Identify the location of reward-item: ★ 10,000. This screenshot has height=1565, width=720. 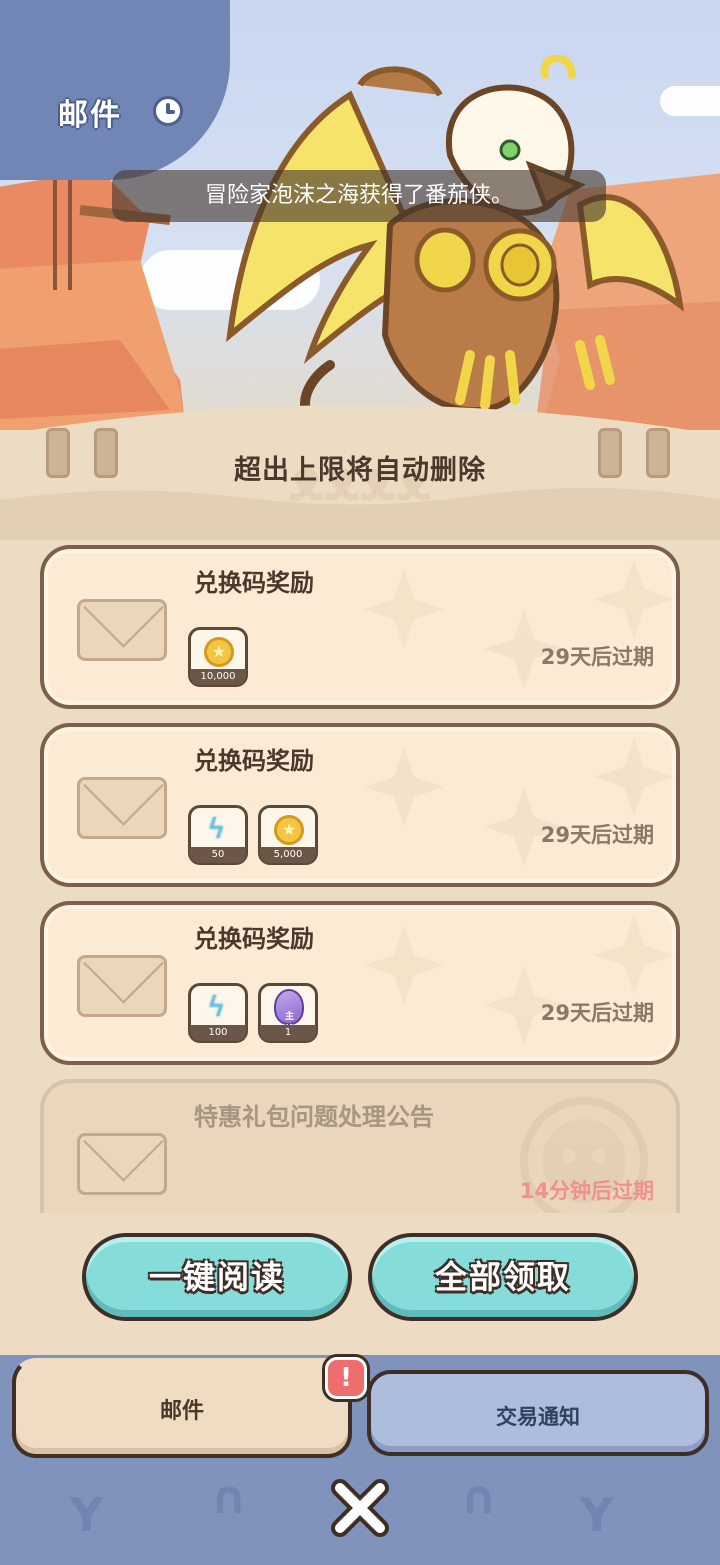
(218, 657).